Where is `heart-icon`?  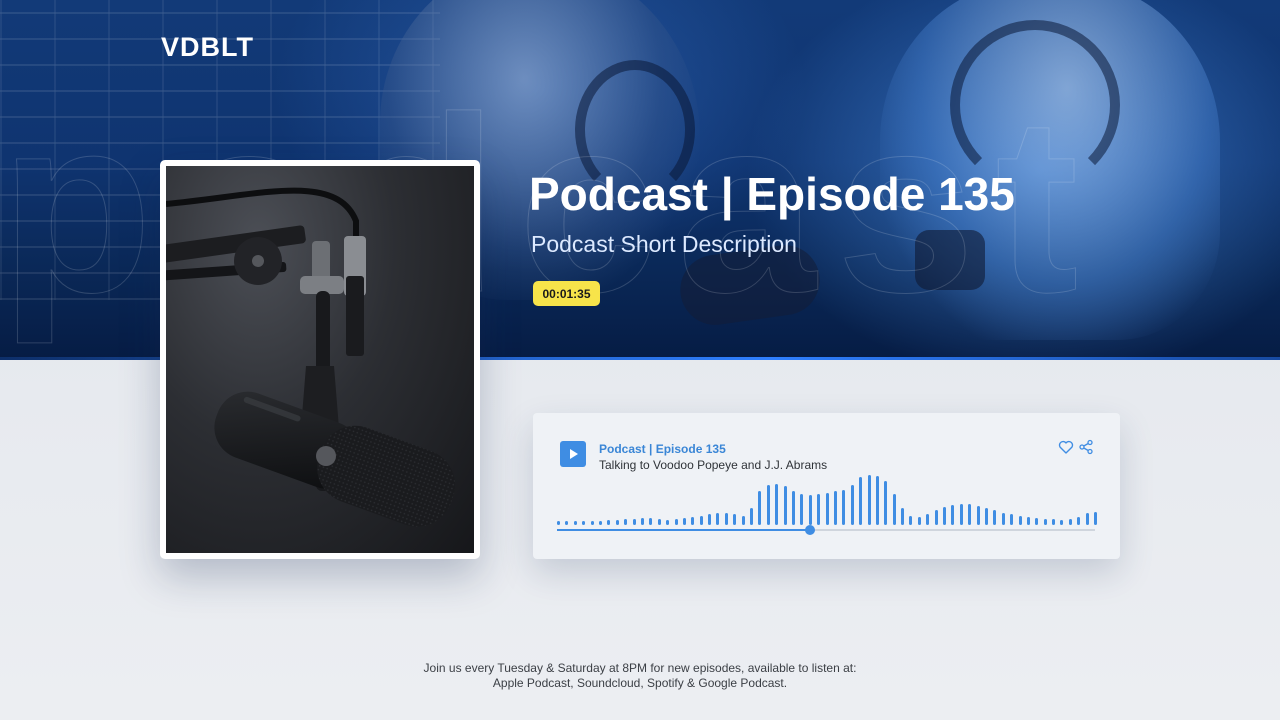
heart-icon is located at coordinates (1066, 447).